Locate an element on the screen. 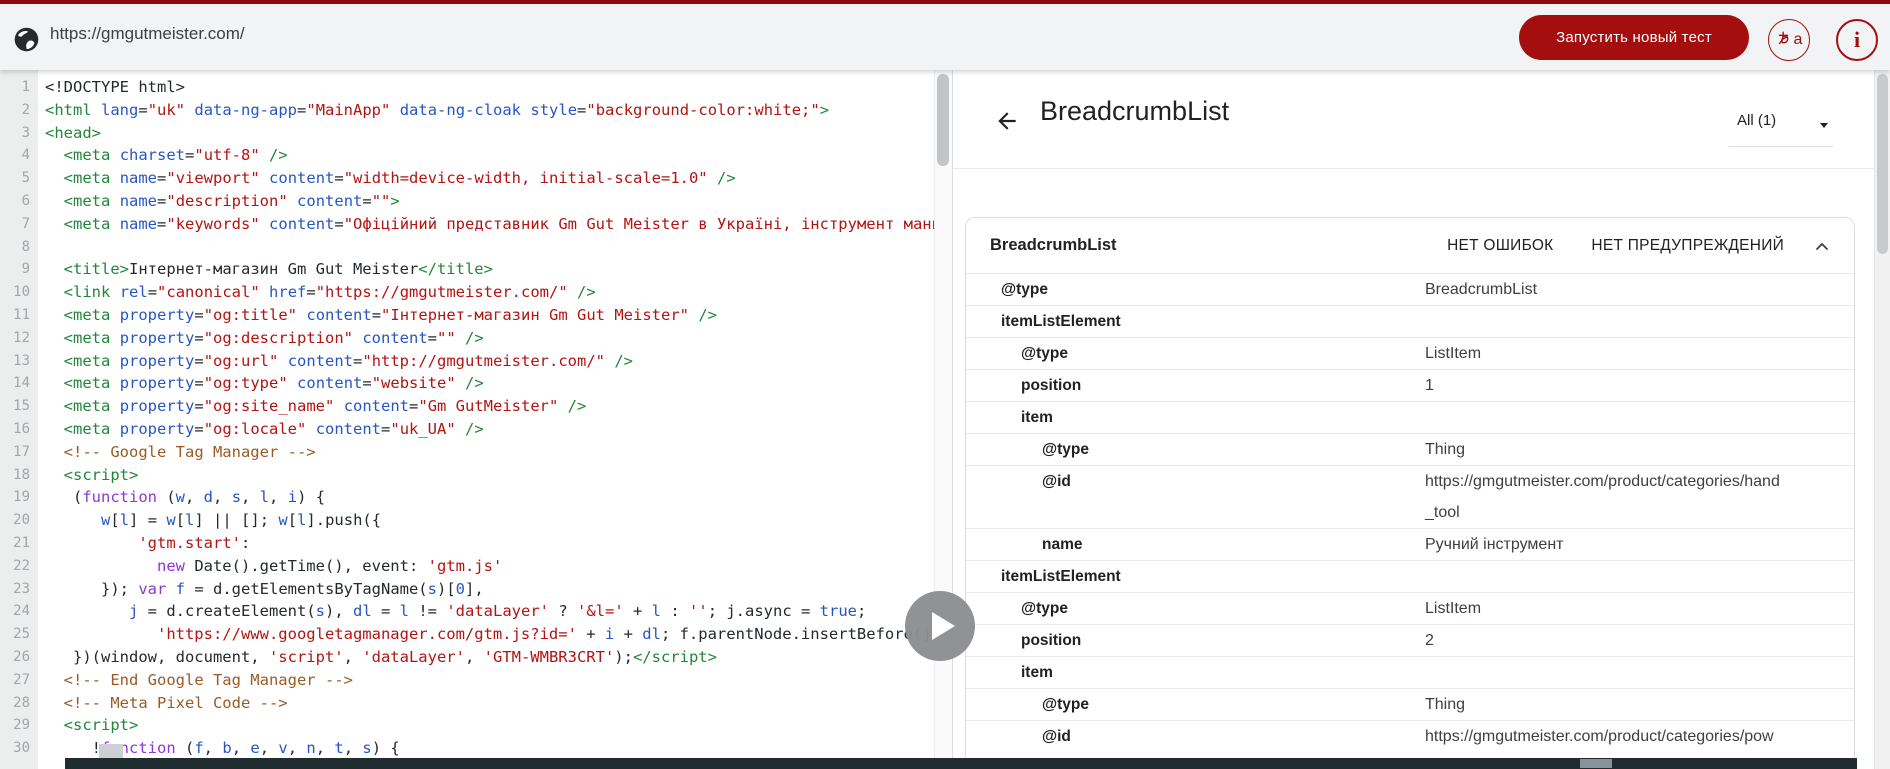 The height and width of the screenshot is (769, 1890). row-value: Thing is located at coordinates (1445, 704).